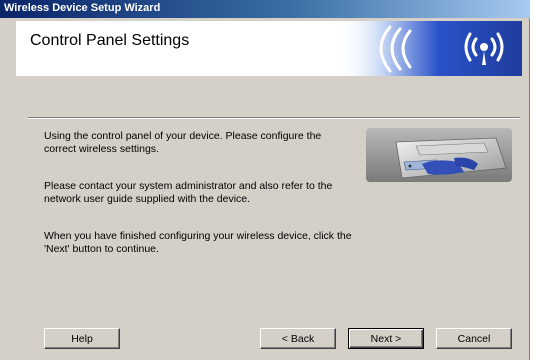  I want to click on printer-control-panel-image, so click(439, 155).